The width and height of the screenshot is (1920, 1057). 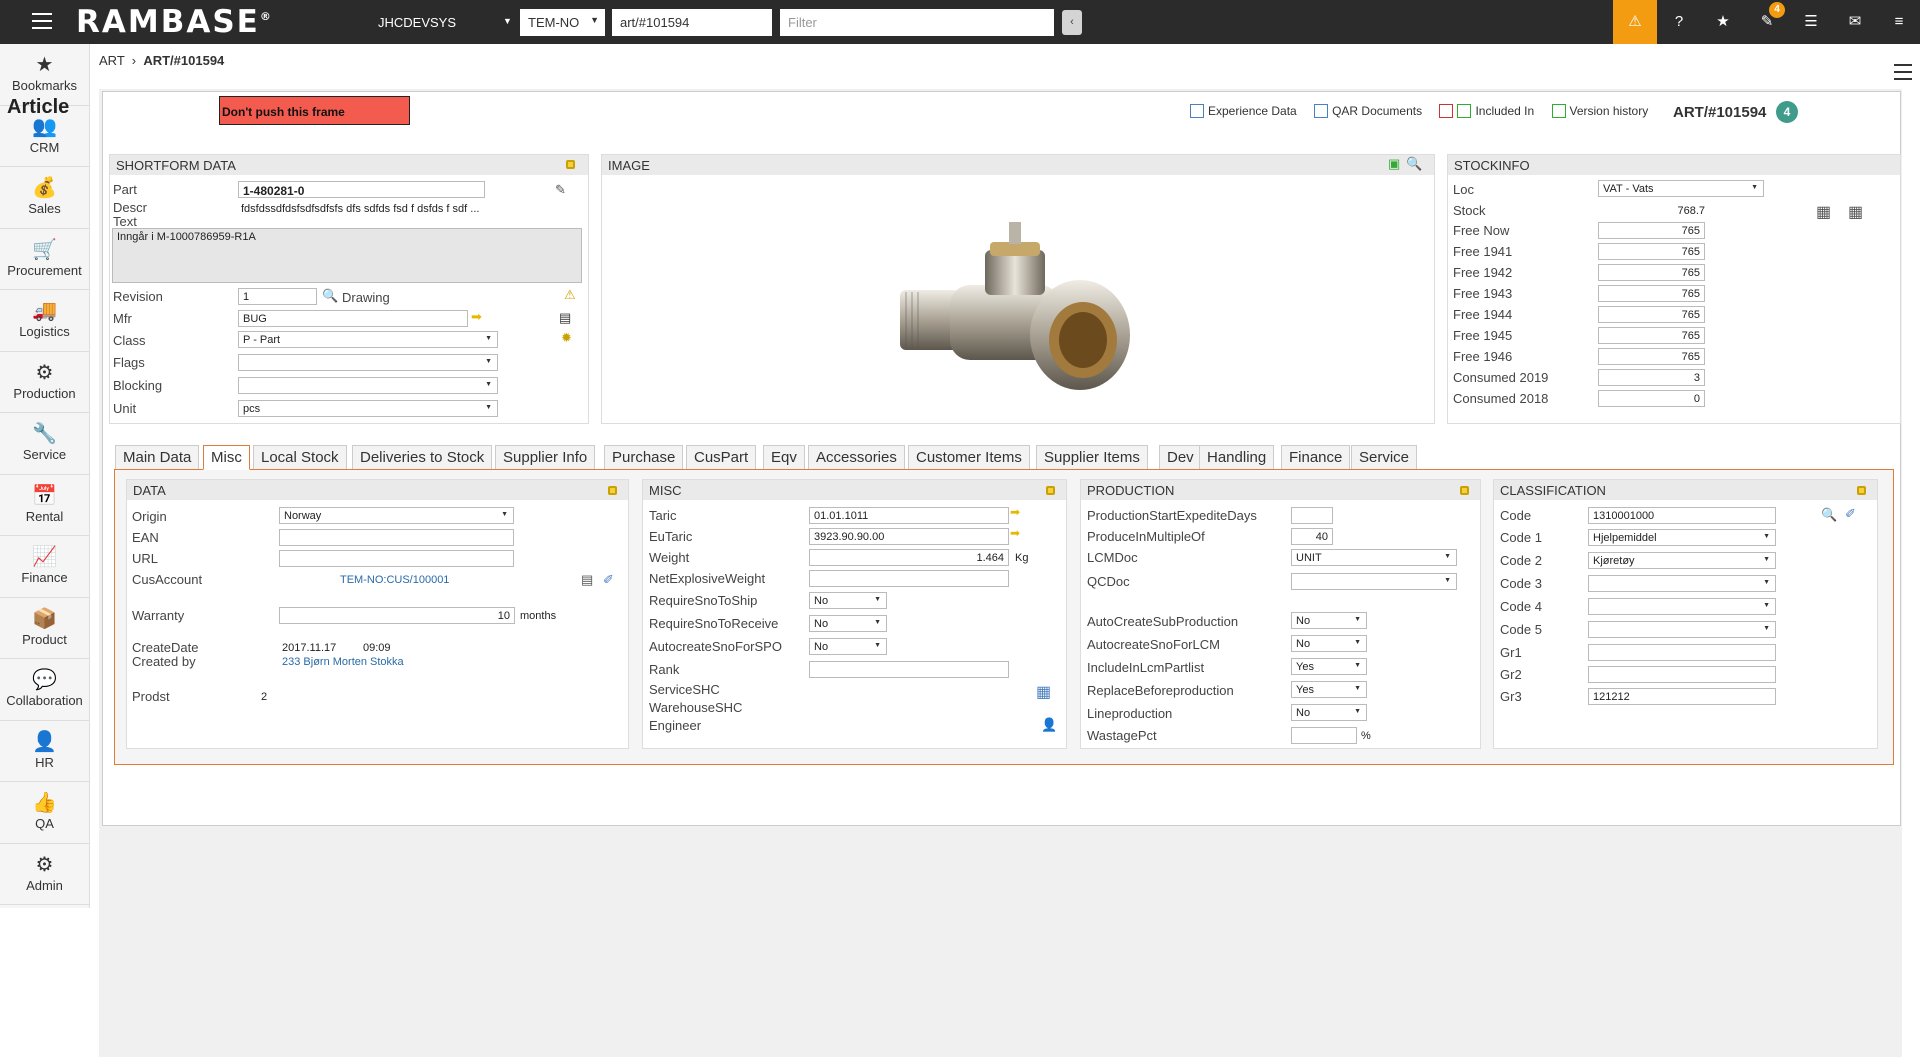 I want to click on page-menu-icon, so click(x=1903, y=74).